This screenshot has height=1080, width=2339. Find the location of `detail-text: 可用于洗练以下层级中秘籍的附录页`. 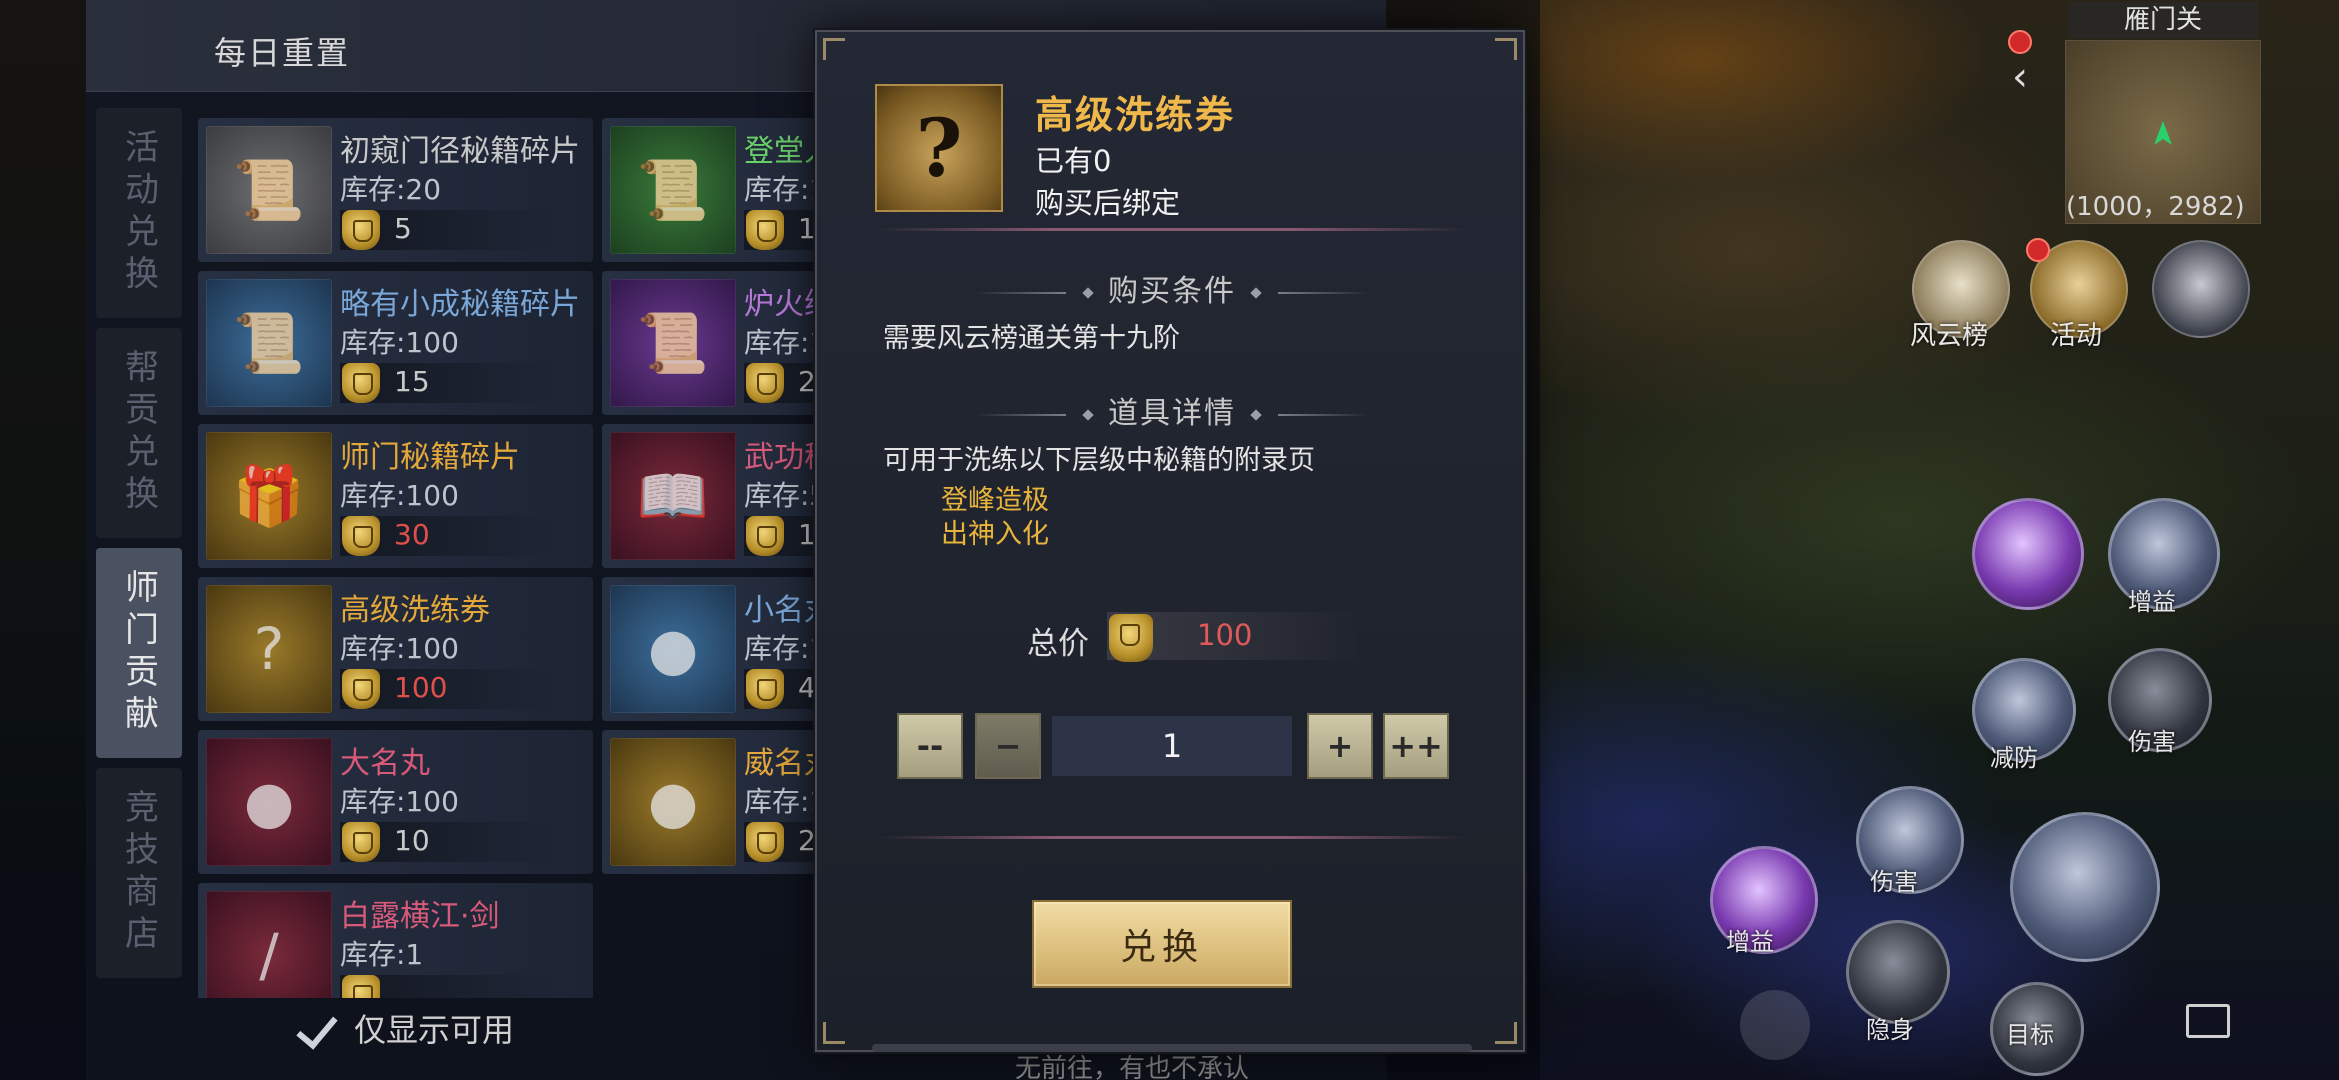

detail-text: 可用于洗练以下层级中秘籍的附录页 is located at coordinates (1099, 460).